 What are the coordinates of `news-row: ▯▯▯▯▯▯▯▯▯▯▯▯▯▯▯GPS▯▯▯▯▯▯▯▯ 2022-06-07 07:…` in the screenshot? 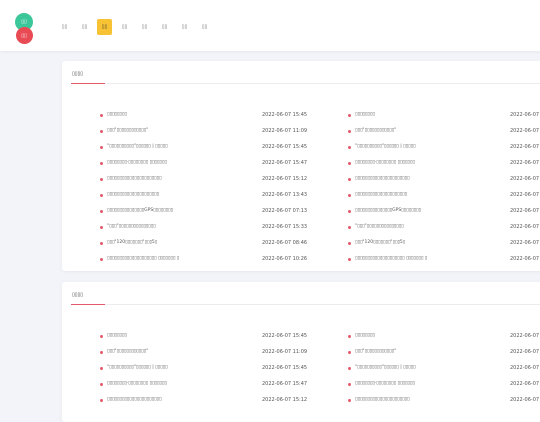 It's located at (207, 213).